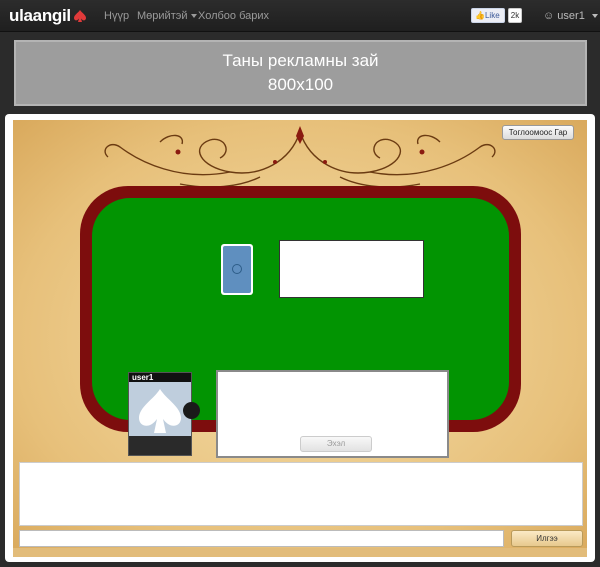 The width and height of the screenshot is (600, 567). I want to click on card-back-emblem-icon, so click(237, 269).